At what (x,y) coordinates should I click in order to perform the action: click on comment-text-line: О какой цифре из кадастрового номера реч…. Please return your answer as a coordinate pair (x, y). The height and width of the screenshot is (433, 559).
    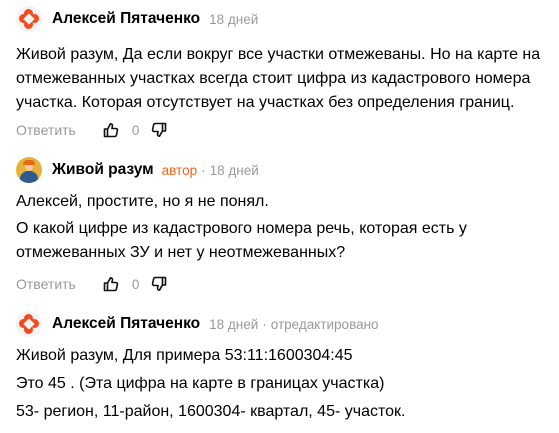
    Looking at the image, I should click on (241, 228).